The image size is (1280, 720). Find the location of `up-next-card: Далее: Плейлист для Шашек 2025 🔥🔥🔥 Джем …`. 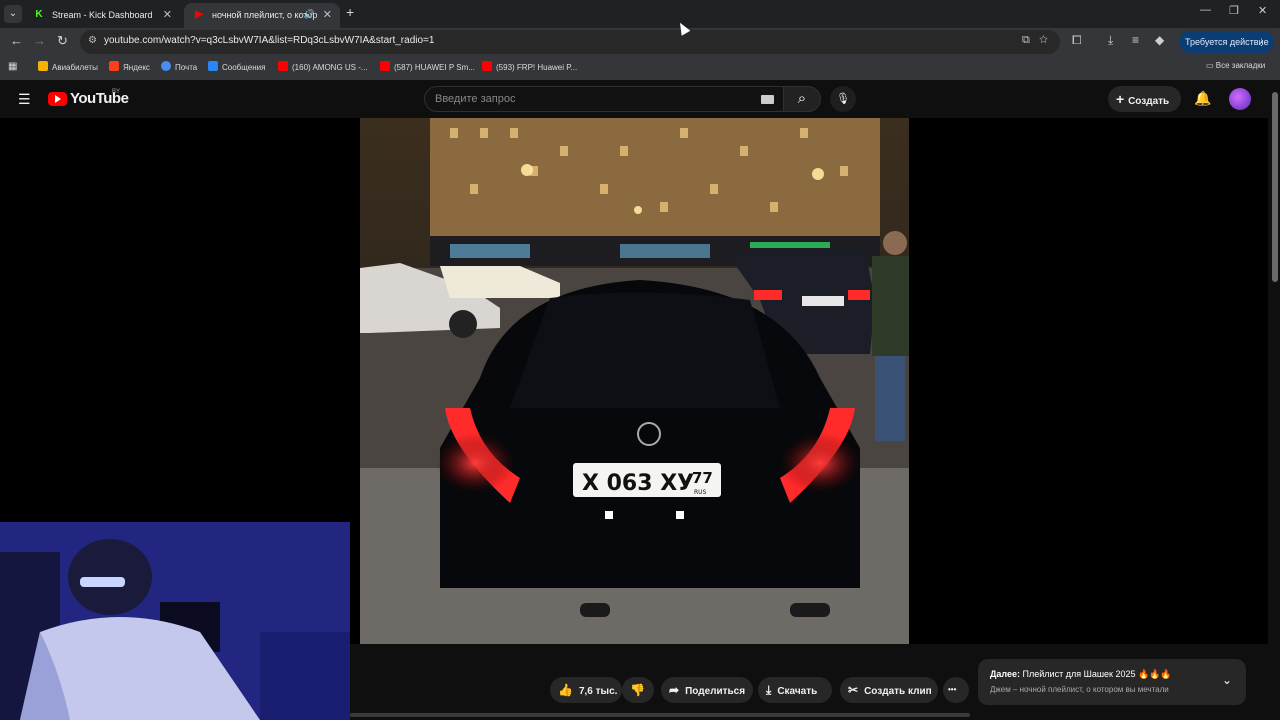

up-next-card: Далее: Плейлист для Шашек 2025 🔥🔥🔥 Джем … is located at coordinates (1112, 682).